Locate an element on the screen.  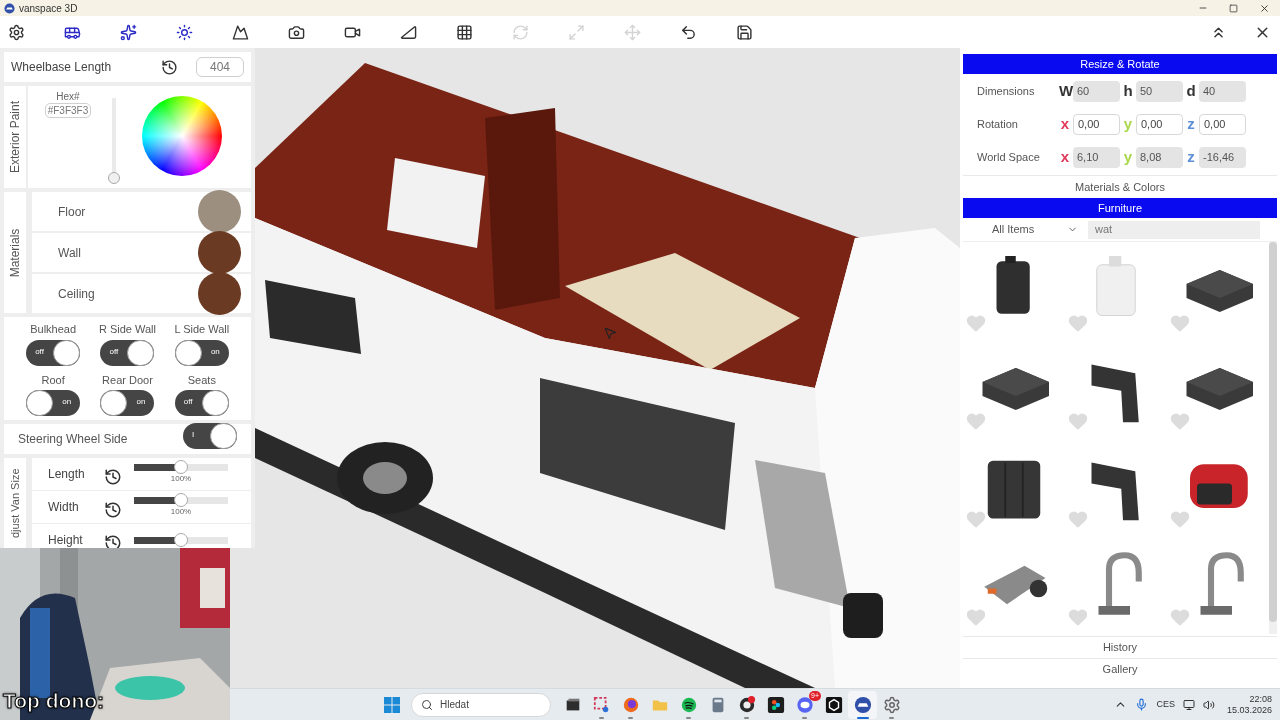
search-field: wat is located at coordinates (1174, 229).